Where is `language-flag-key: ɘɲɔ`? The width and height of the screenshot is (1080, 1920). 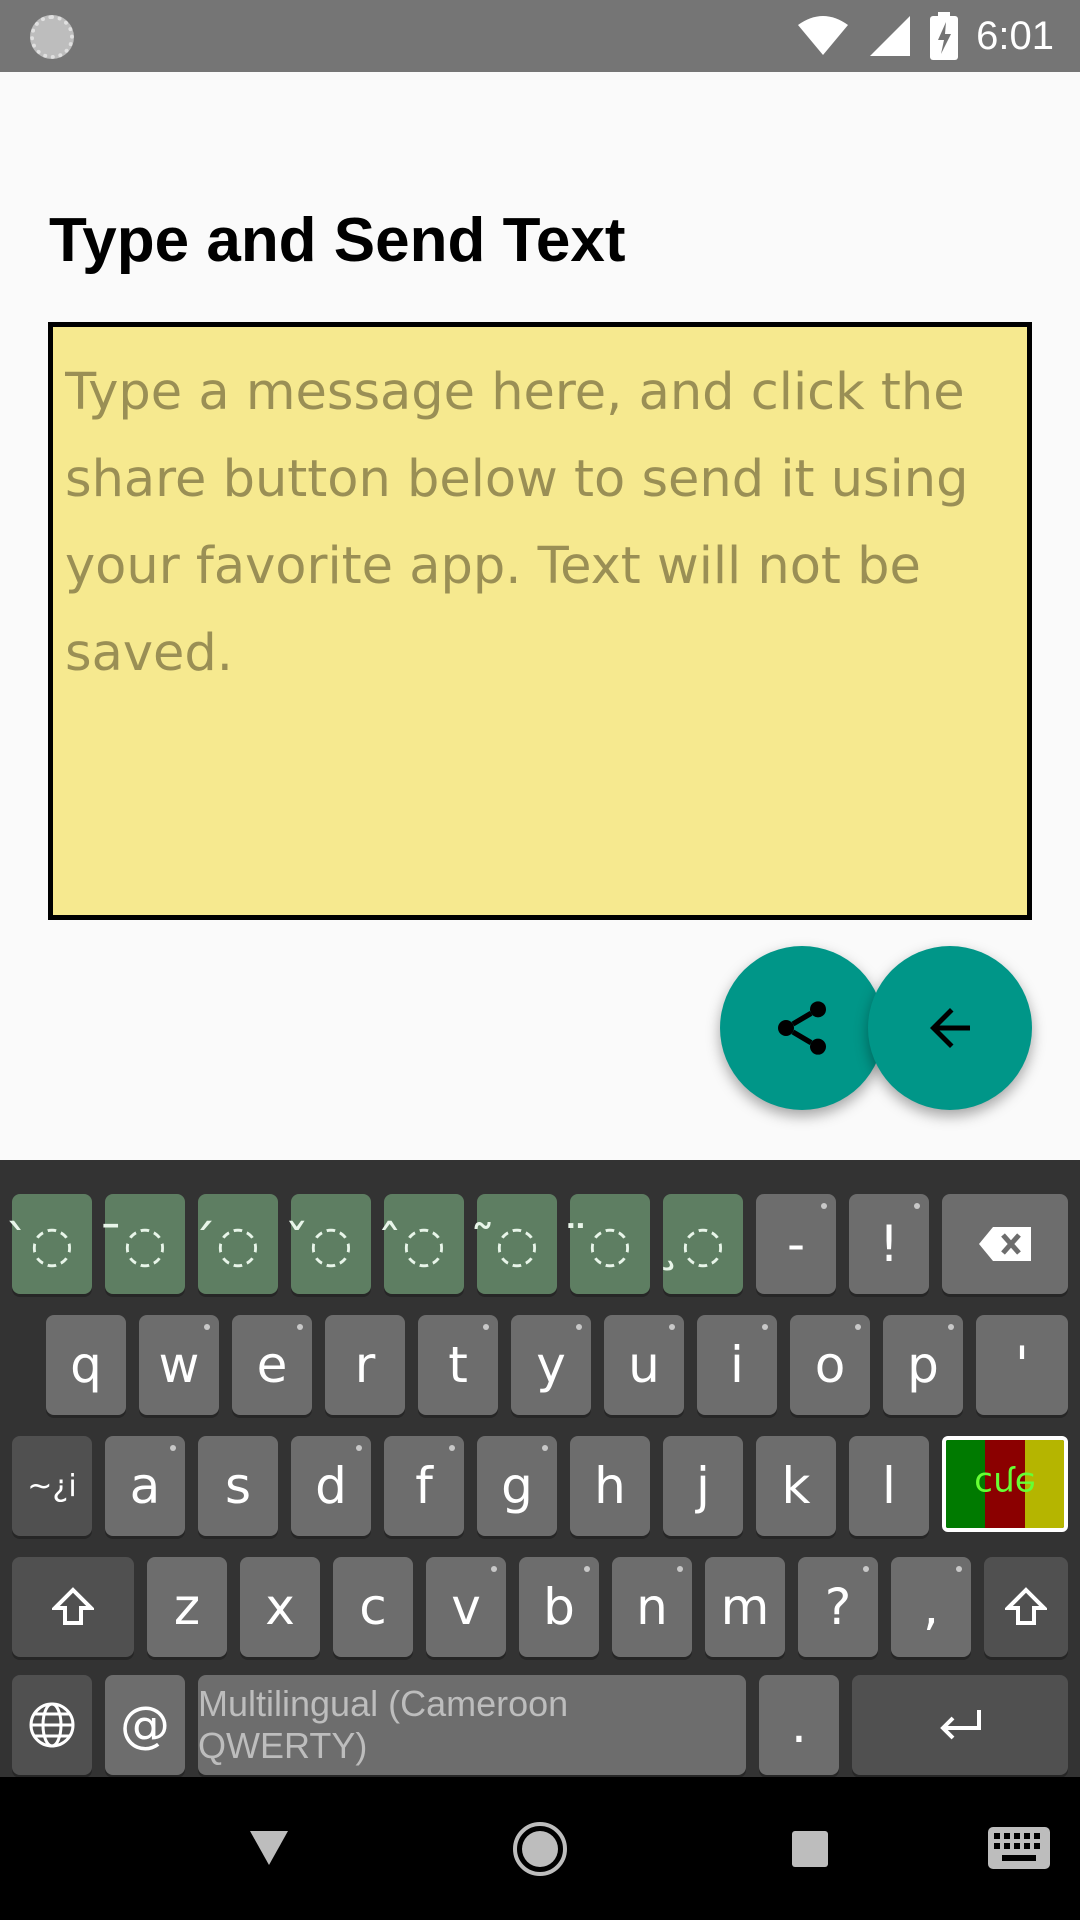 language-flag-key: ɘɲɔ is located at coordinates (1005, 1484).